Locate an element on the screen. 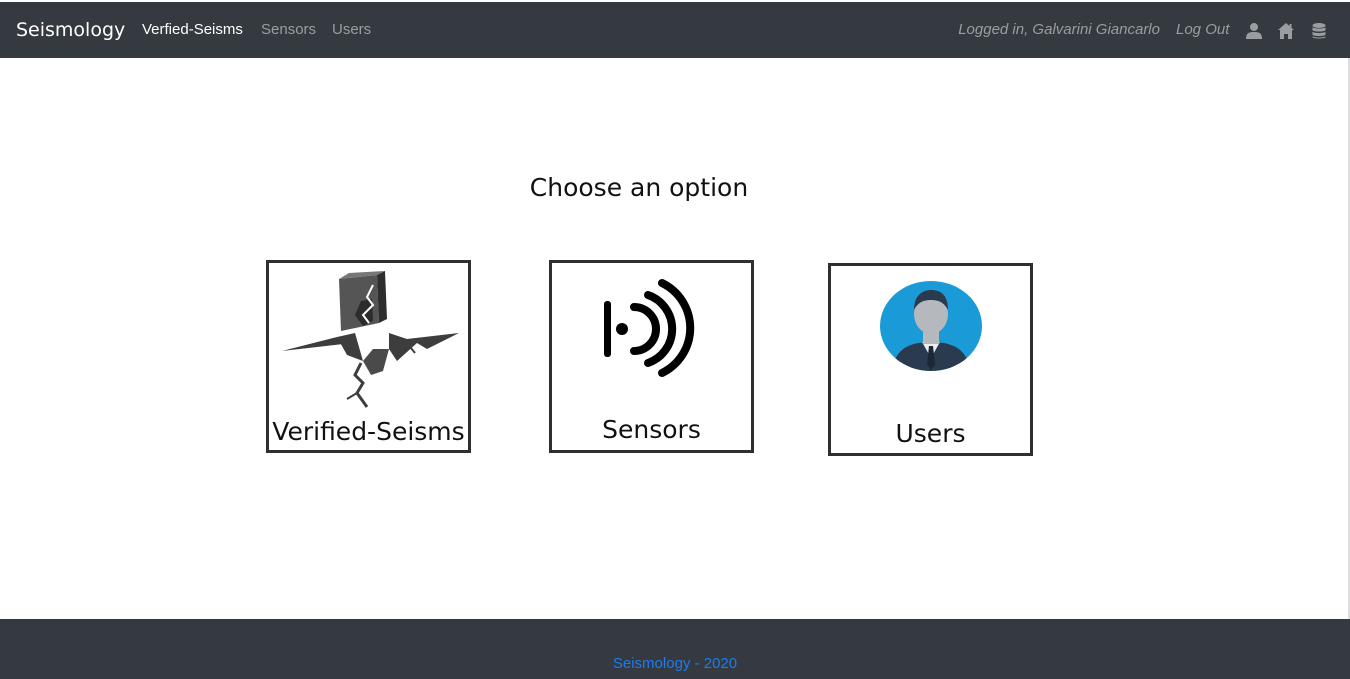 Image resolution: width=1350 pixels, height=679 pixels. card-label-verified-seisms: Verified-Seisms is located at coordinates (368, 431).